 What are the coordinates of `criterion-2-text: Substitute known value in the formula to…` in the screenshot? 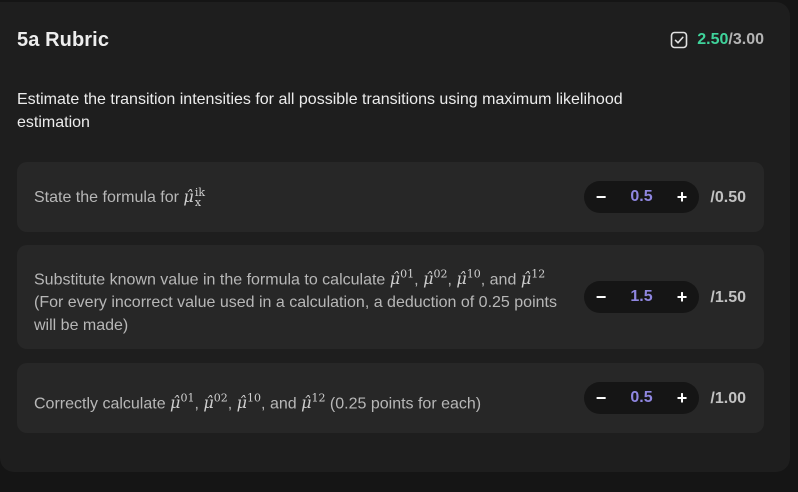 It's located at (301, 300).